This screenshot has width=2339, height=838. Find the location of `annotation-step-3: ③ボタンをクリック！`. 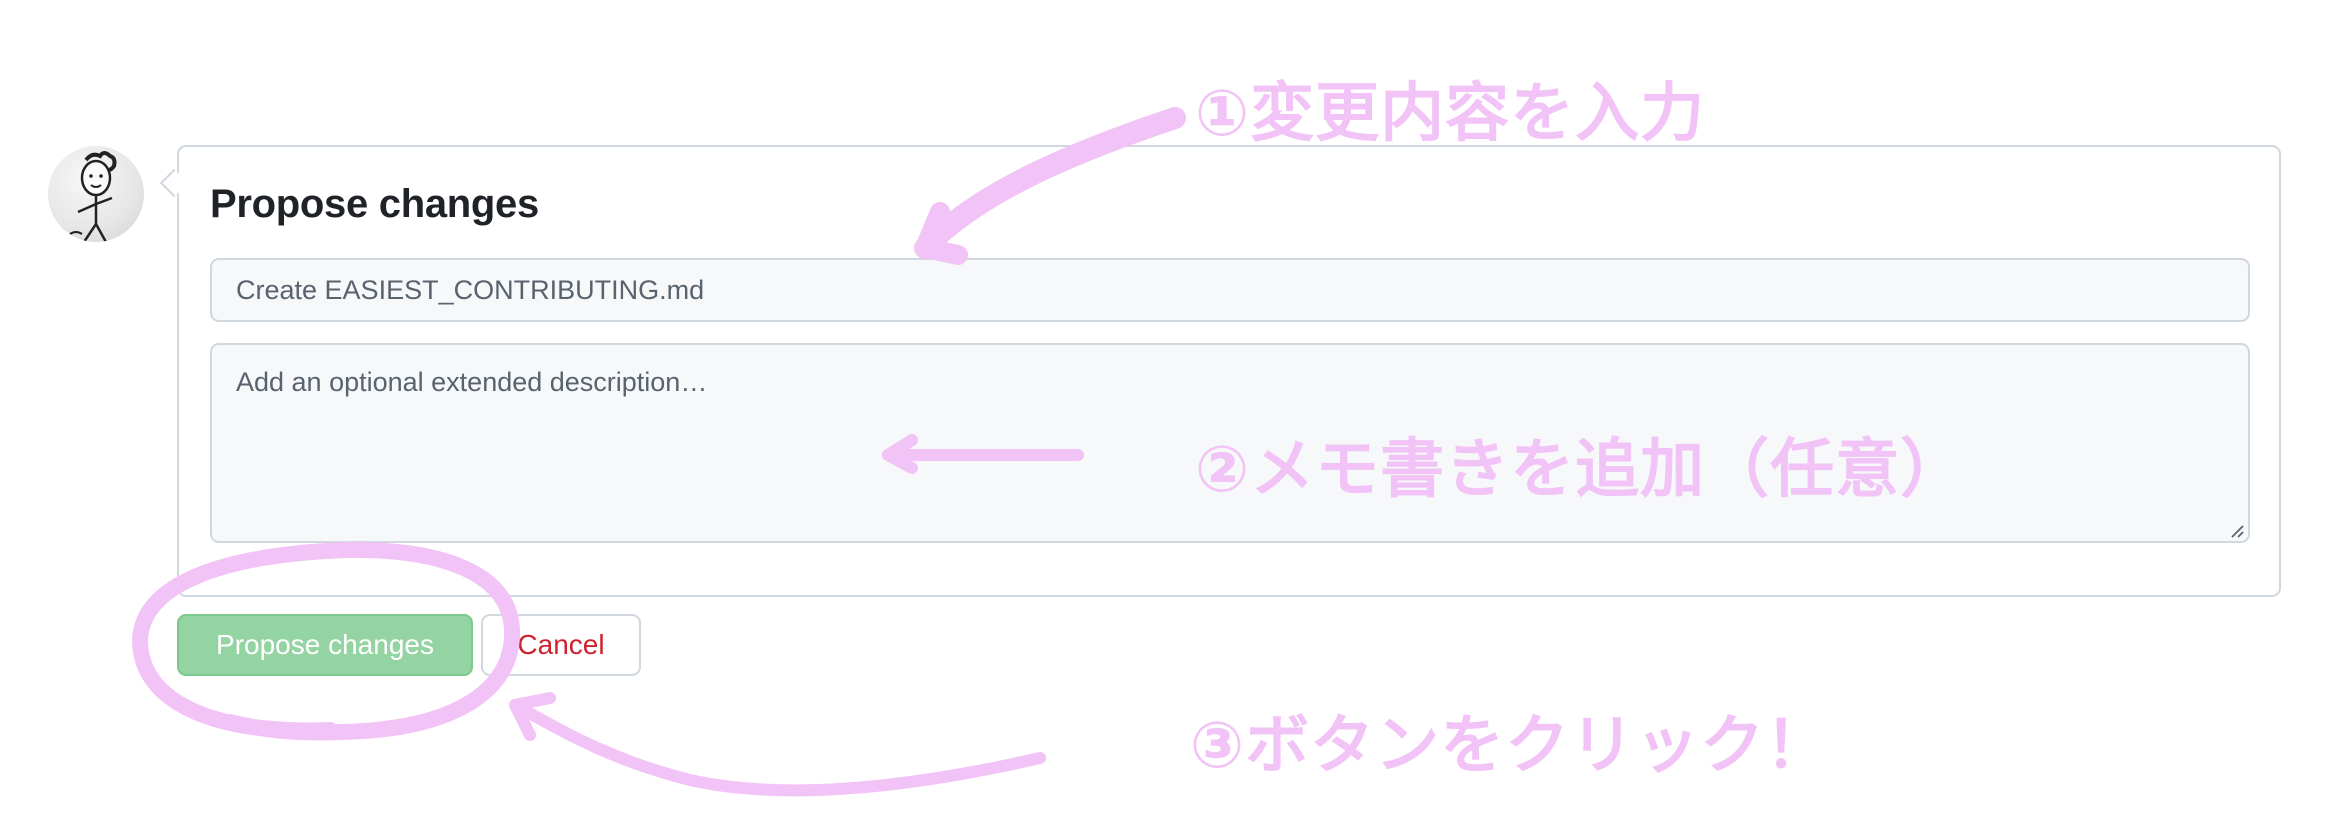

annotation-step-3: ③ボタンをクリック！ is located at coordinates (1510, 746).